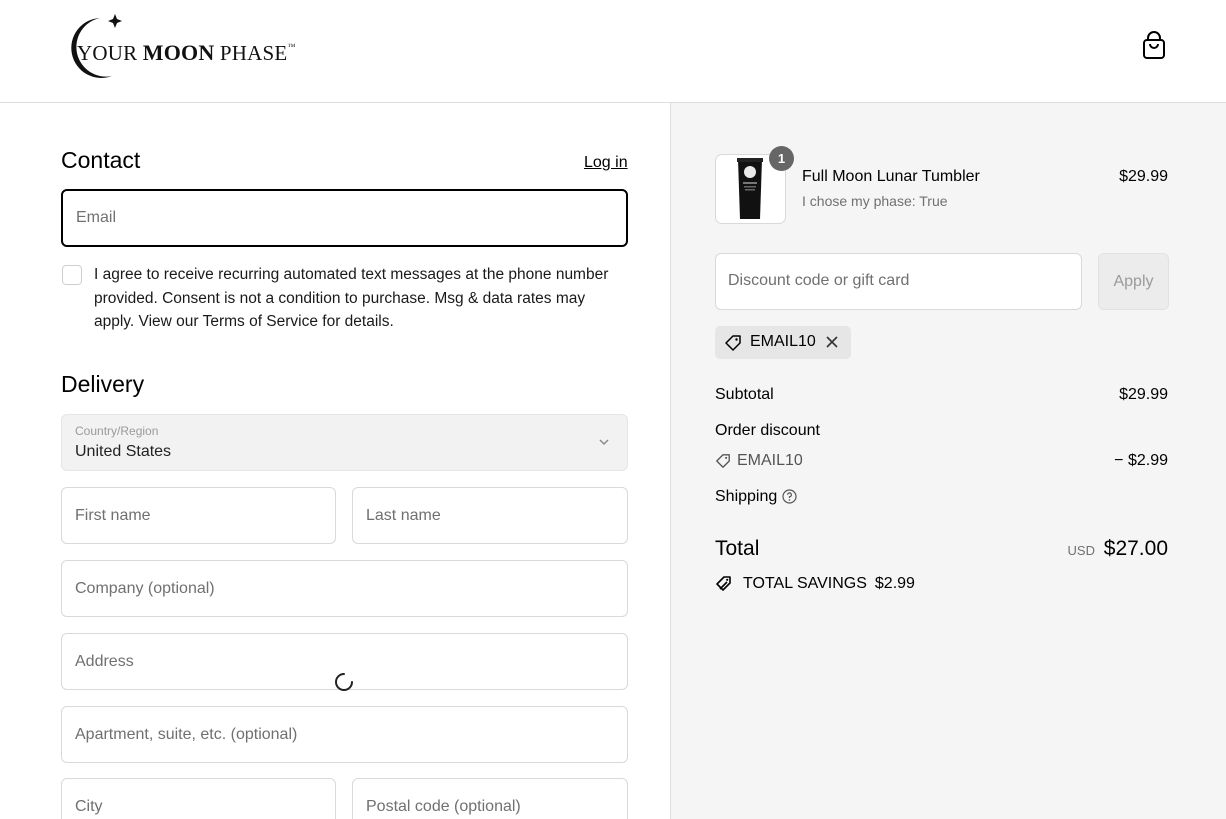 Image resolution: width=1226 pixels, height=819 pixels. I want to click on apartment-placeholder: Apartment, suite, etc. (optional), so click(186, 734).